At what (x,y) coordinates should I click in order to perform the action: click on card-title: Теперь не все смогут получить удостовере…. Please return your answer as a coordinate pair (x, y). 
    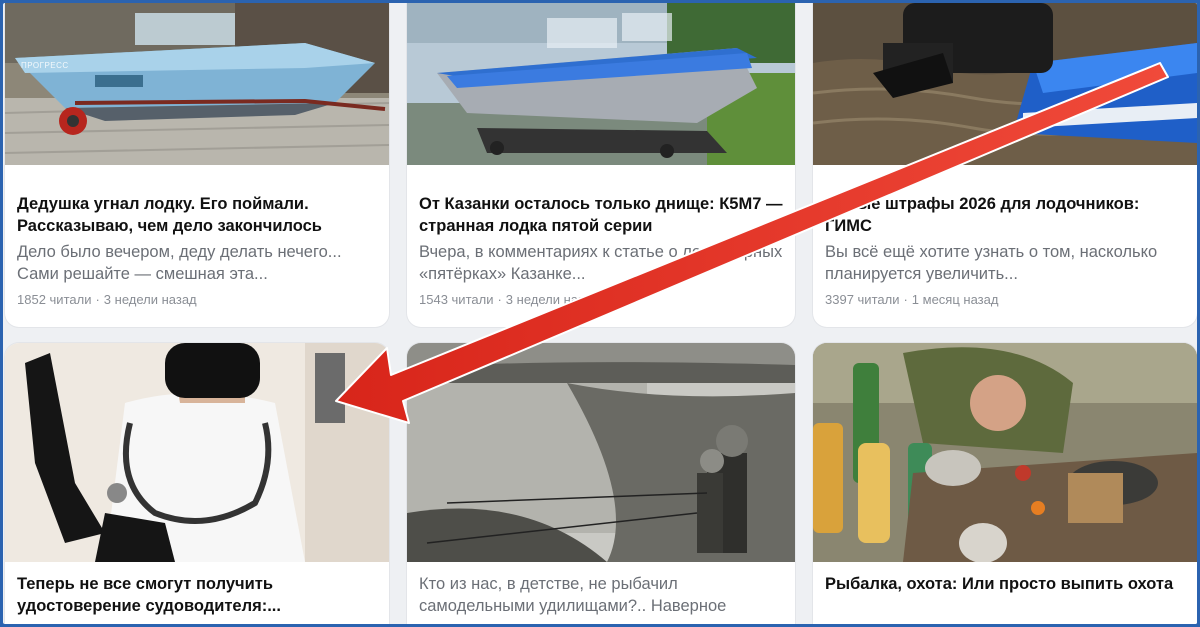
    Looking at the image, I should click on (197, 595).